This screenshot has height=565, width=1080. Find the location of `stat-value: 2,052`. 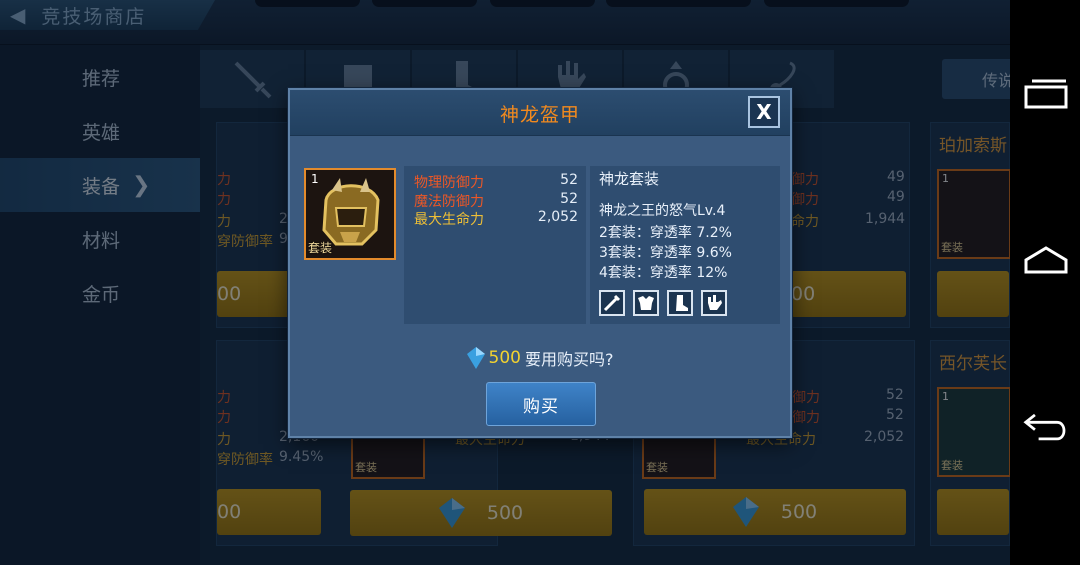

stat-value: 2,052 is located at coordinates (557, 217).